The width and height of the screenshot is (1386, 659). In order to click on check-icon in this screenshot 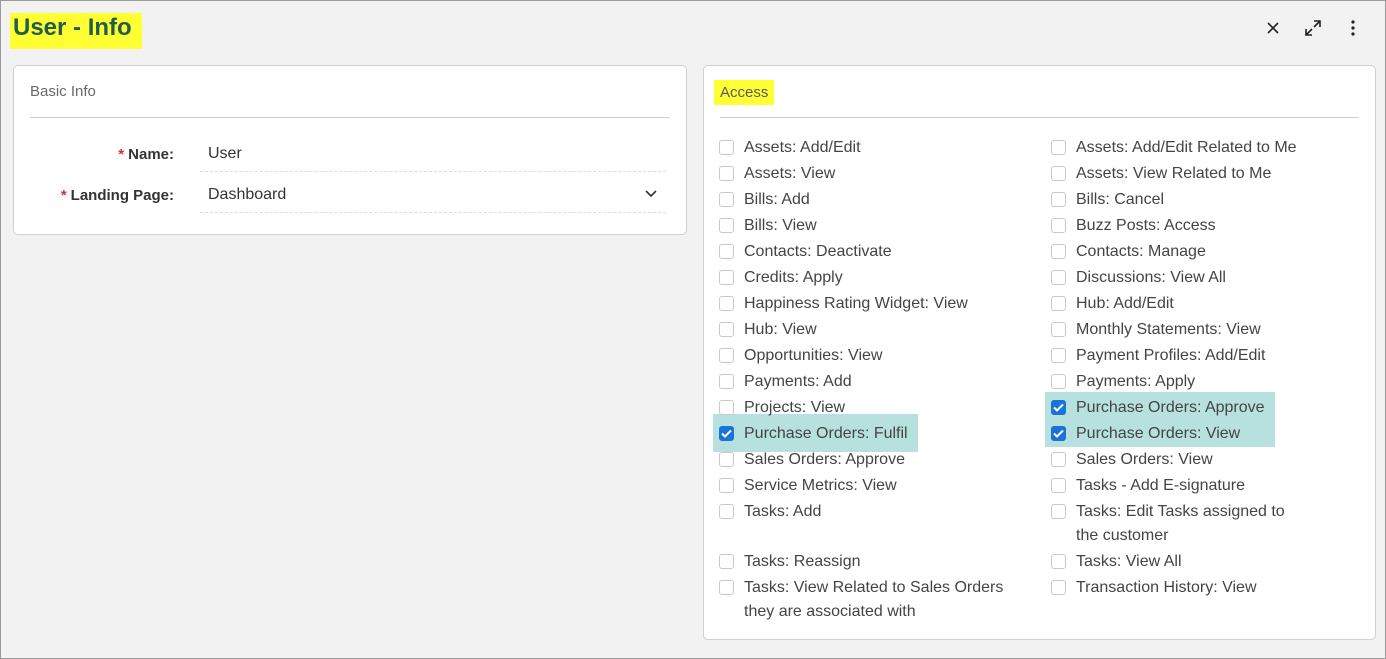, I will do `click(1058, 433)`.